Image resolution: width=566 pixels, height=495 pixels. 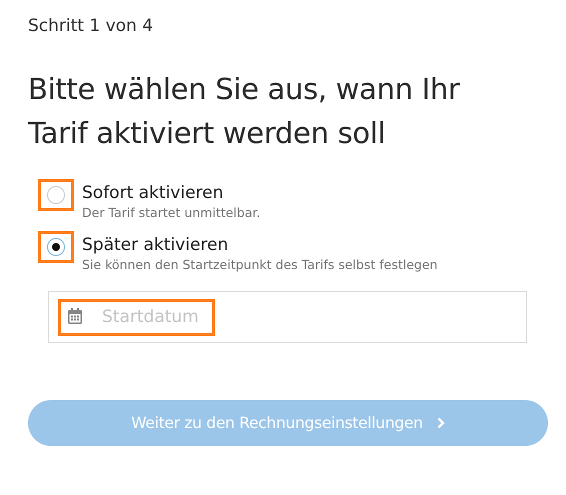 What do you see at coordinates (287, 317) in the screenshot?
I see `date-field: Startdatum` at bounding box center [287, 317].